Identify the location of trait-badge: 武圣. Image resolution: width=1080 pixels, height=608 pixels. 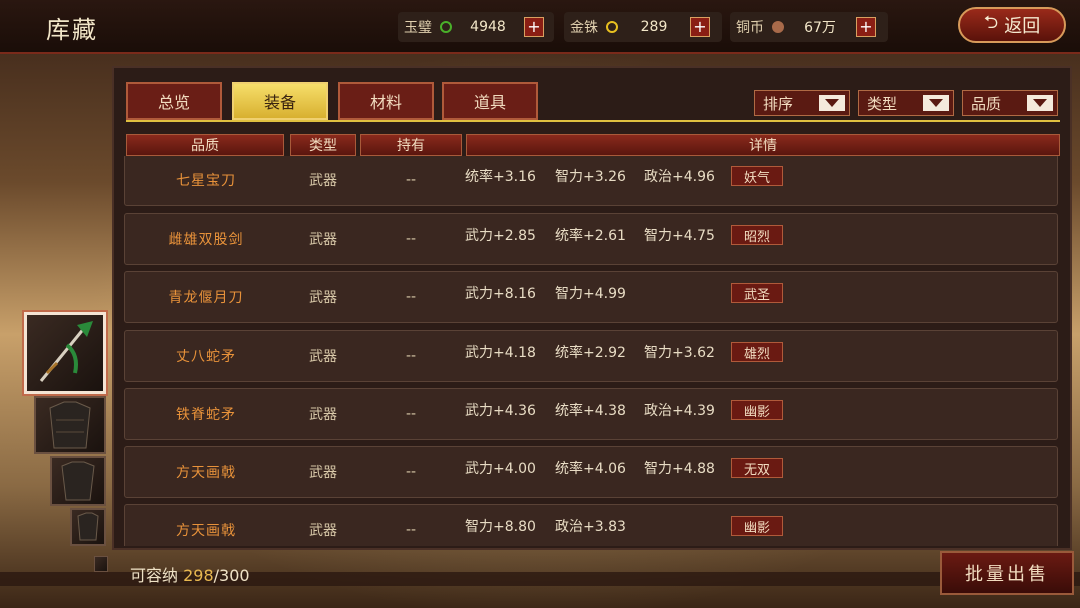
(757, 293).